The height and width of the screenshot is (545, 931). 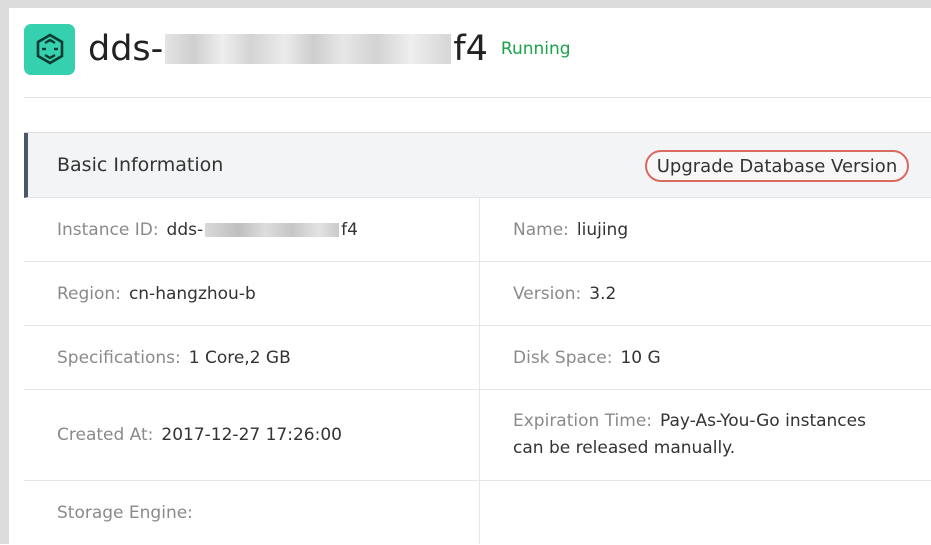 I want to click on instance-title-suffix: f4, so click(x=470, y=48).